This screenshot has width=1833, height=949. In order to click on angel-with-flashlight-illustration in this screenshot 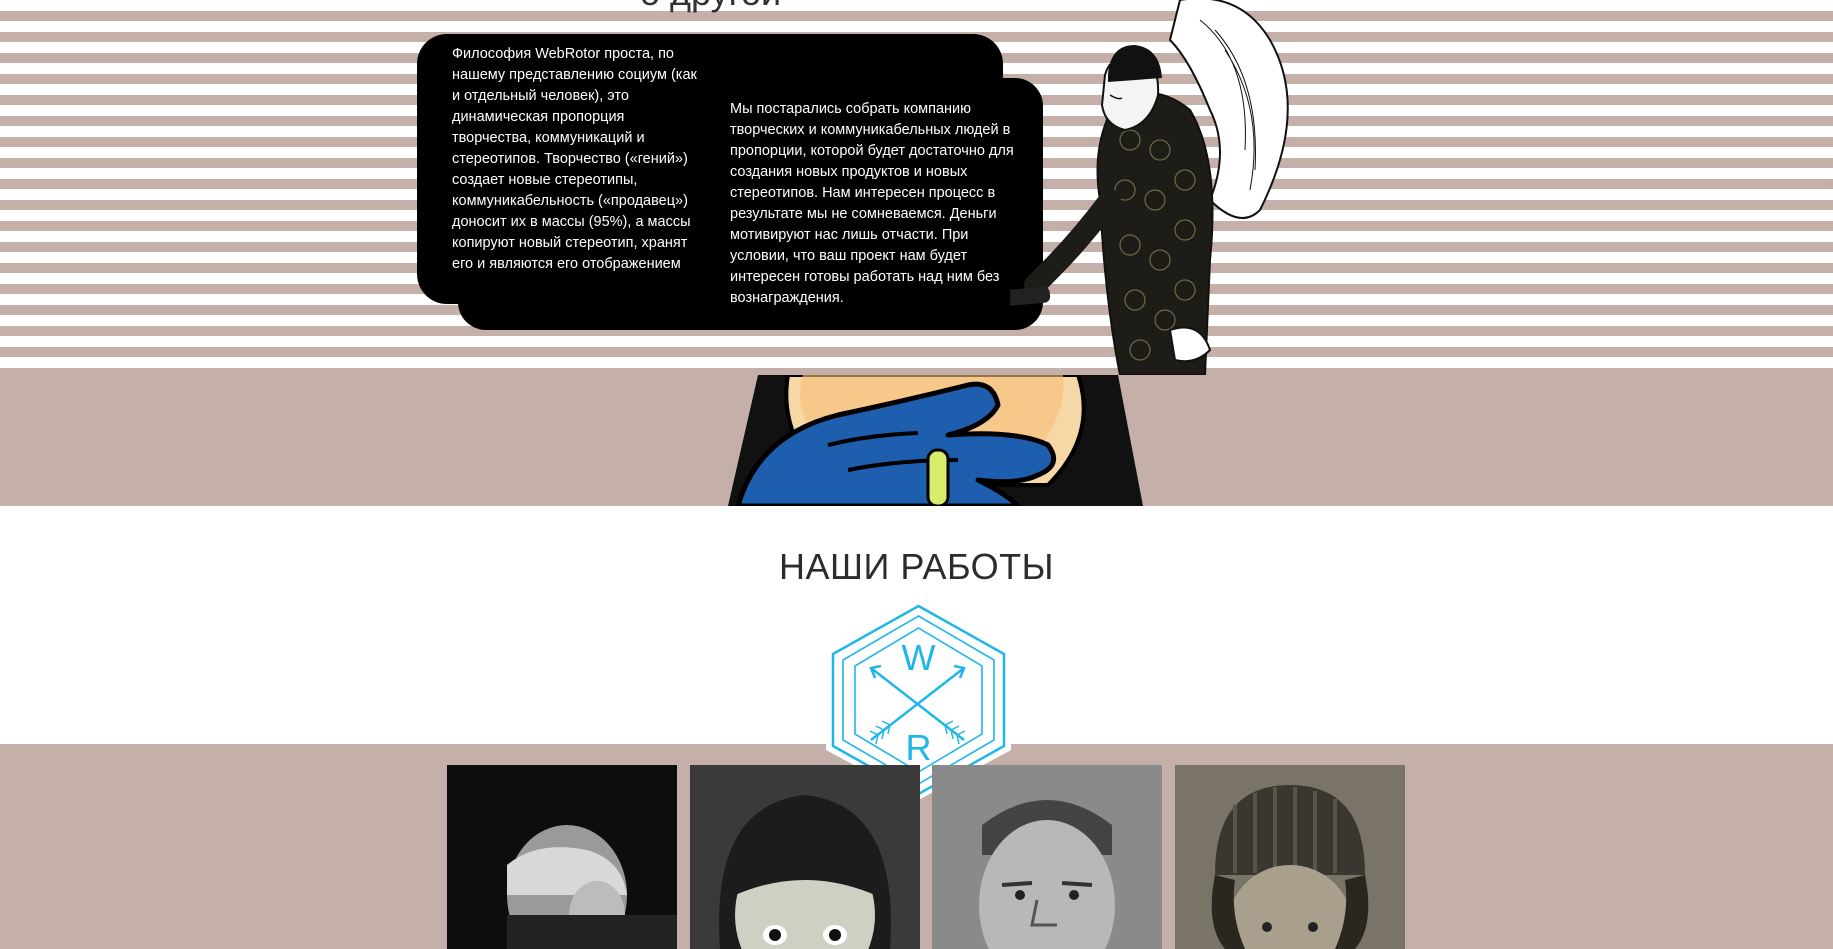, I will do `click(1149, 187)`.